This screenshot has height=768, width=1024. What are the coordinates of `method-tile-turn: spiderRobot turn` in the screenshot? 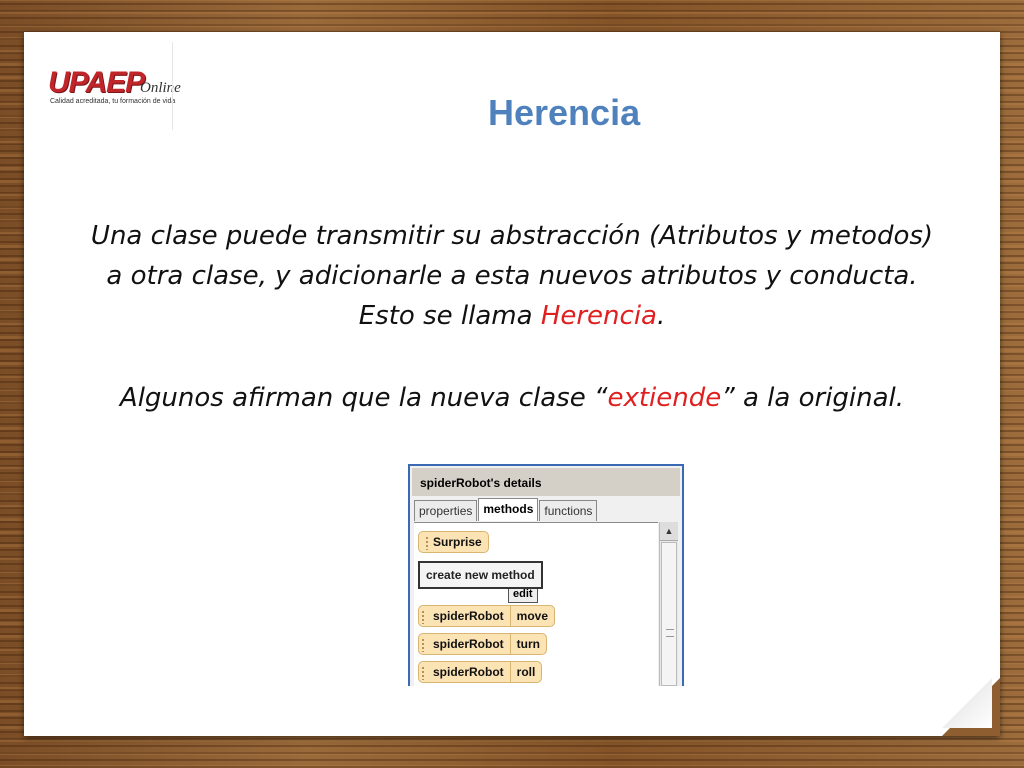 It's located at (482, 644).